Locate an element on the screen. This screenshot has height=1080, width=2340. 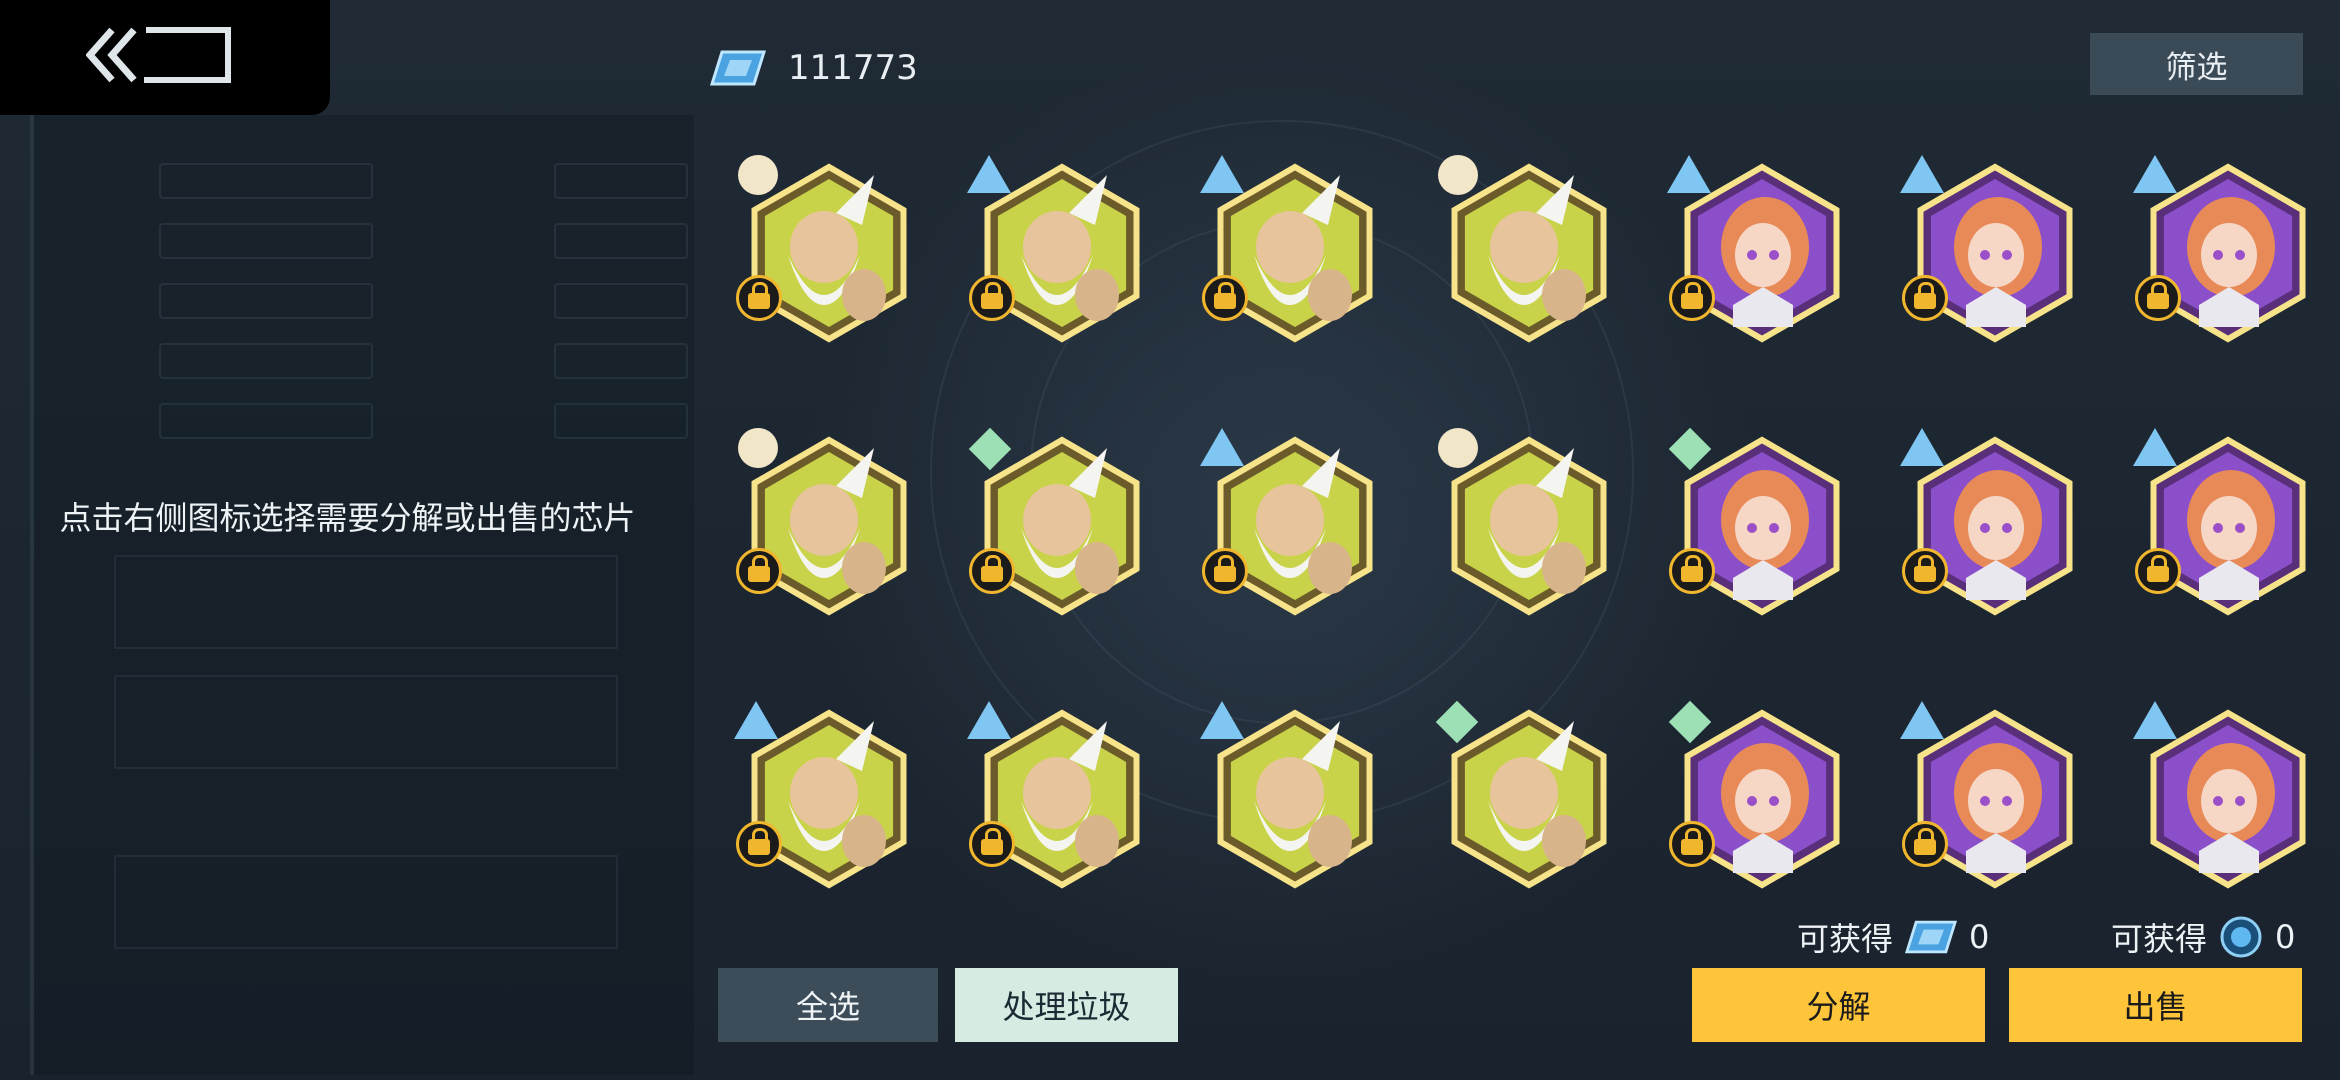
process-trash-button: 处理垃圾 is located at coordinates (1066, 1005).